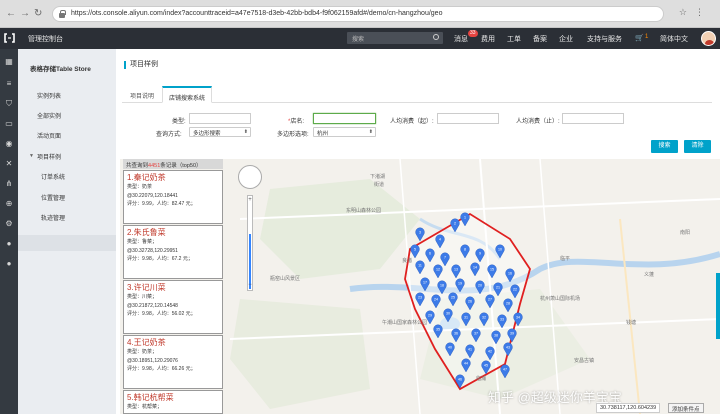 This screenshot has height=414, width=720. Describe the element at coordinates (708, 38) in the screenshot. I see `avatar` at that location.